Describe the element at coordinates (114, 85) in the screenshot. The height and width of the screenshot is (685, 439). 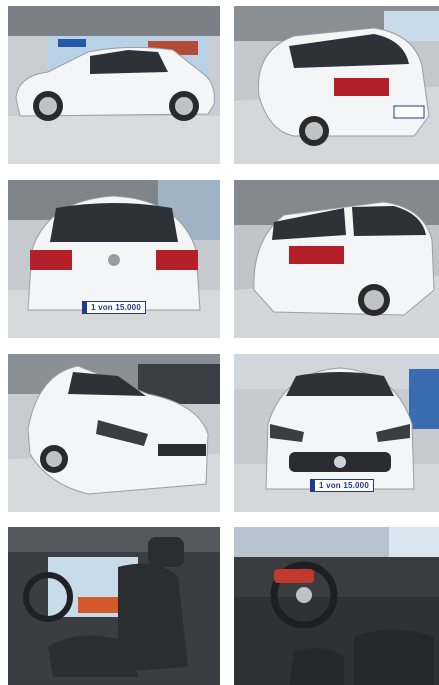
I see `photo-side-view` at that location.